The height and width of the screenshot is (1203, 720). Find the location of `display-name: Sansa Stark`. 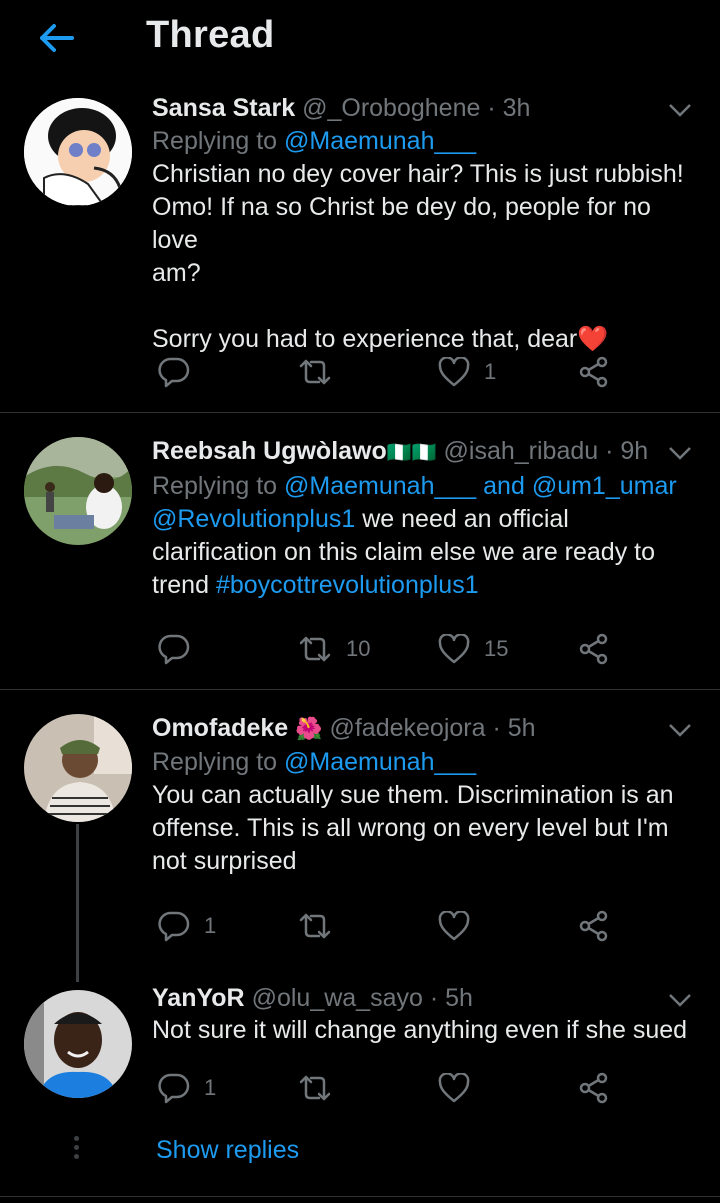

display-name: Sansa Stark is located at coordinates (223, 108).